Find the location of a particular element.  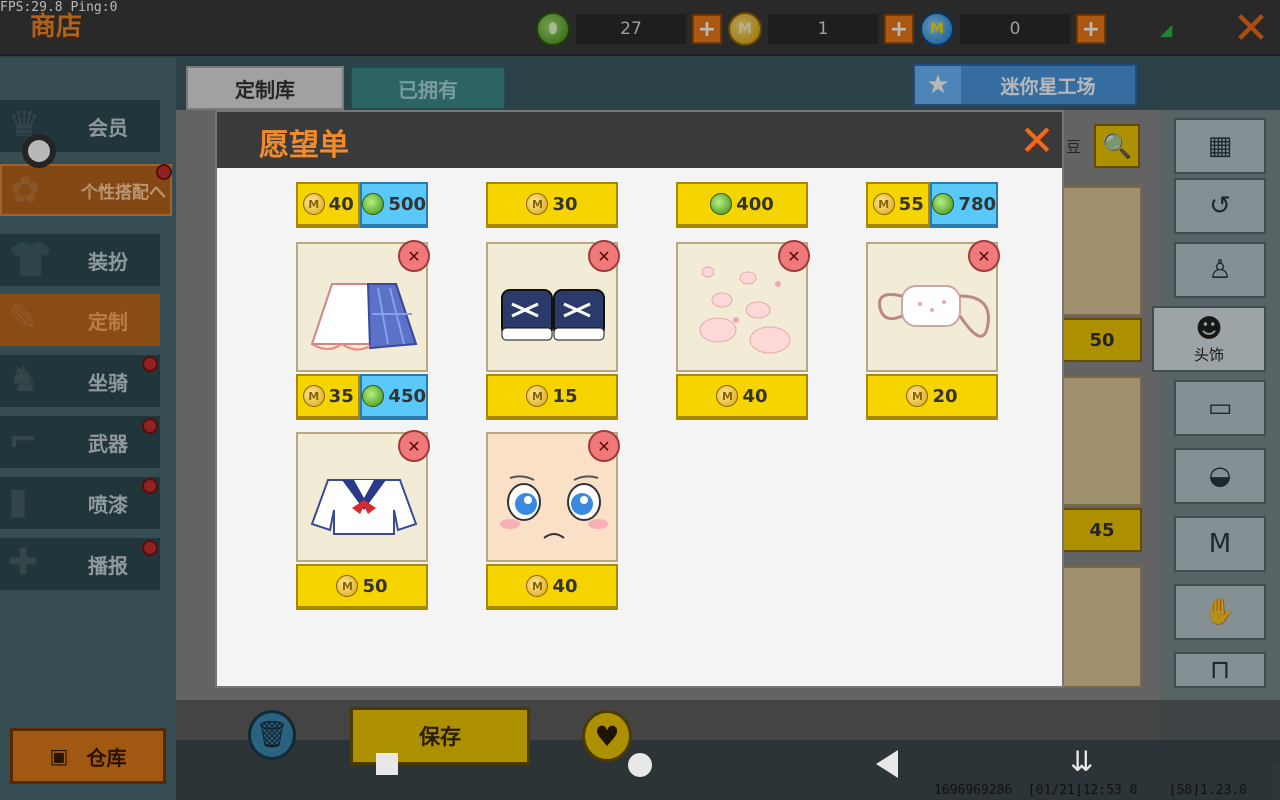

price-value: 20 is located at coordinates (945, 396).